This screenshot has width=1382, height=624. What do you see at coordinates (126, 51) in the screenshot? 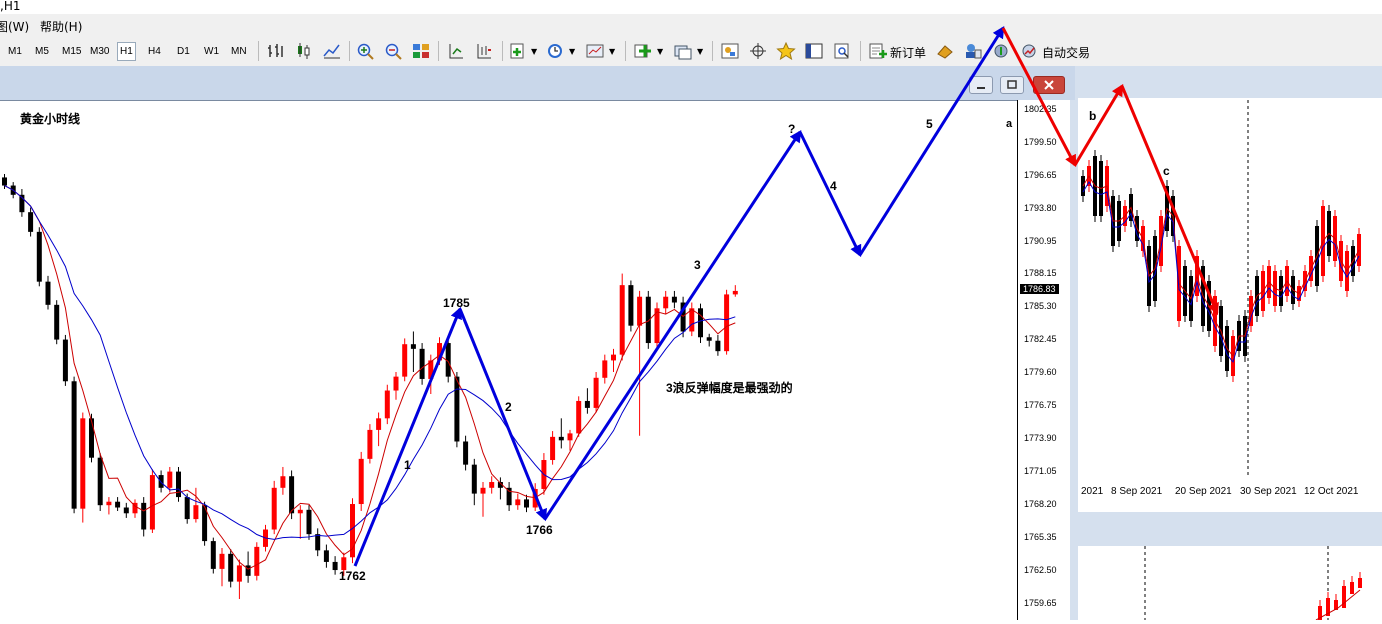
I see `timeframe-h1: H1` at bounding box center [126, 51].